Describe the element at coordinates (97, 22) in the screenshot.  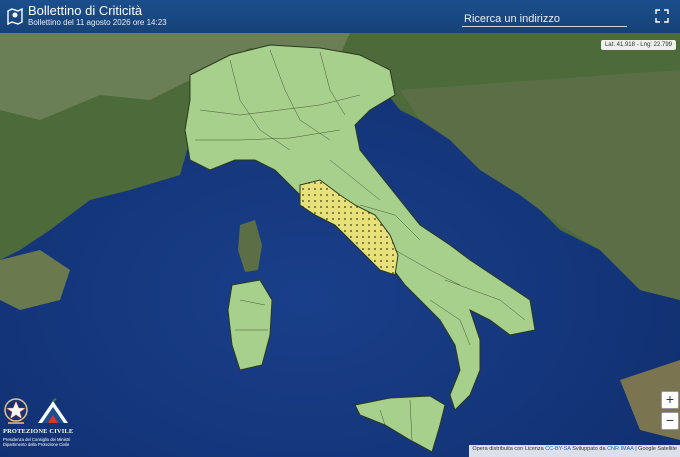
I see `bulletin-date: Bollettino del 11 agosto 2026 ore 14:23` at that location.